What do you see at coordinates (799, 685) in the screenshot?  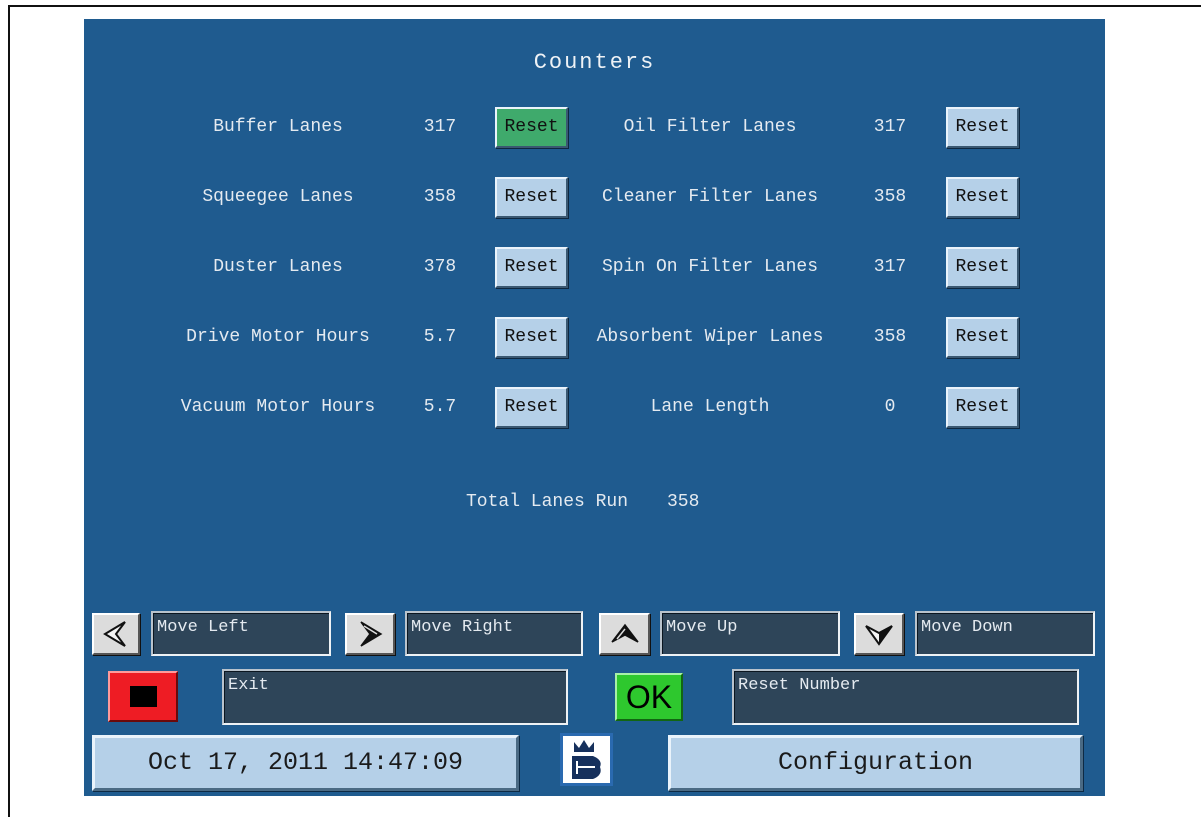 I see `reset-number-label: Reset Number` at bounding box center [799, 685].